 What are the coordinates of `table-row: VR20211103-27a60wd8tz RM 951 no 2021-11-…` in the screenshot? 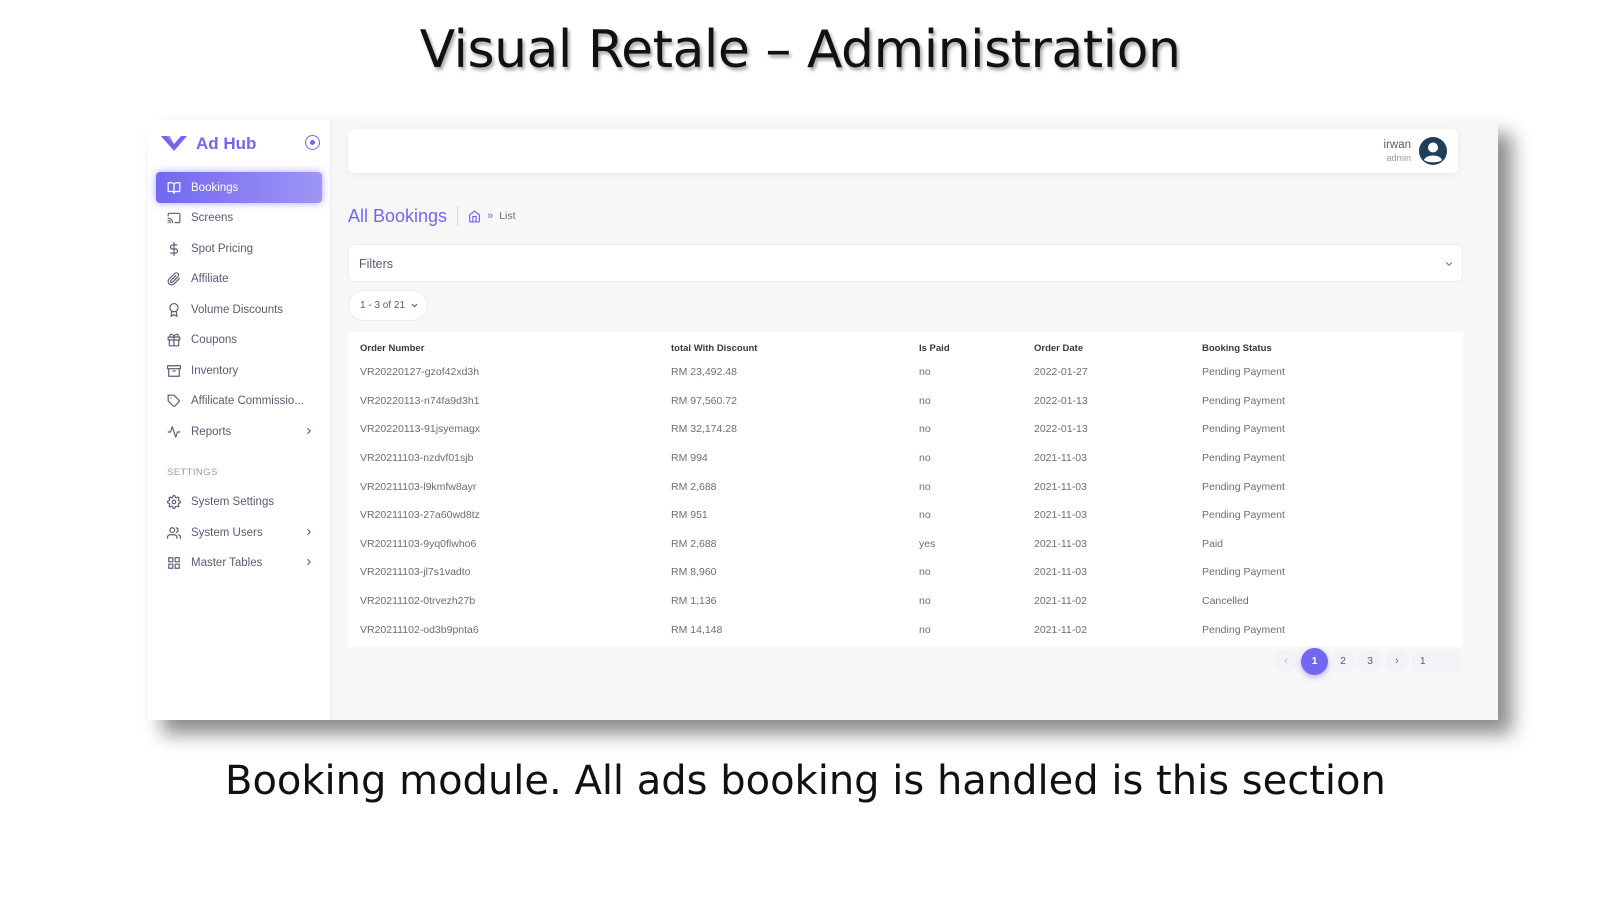 It's located at (905, 515).